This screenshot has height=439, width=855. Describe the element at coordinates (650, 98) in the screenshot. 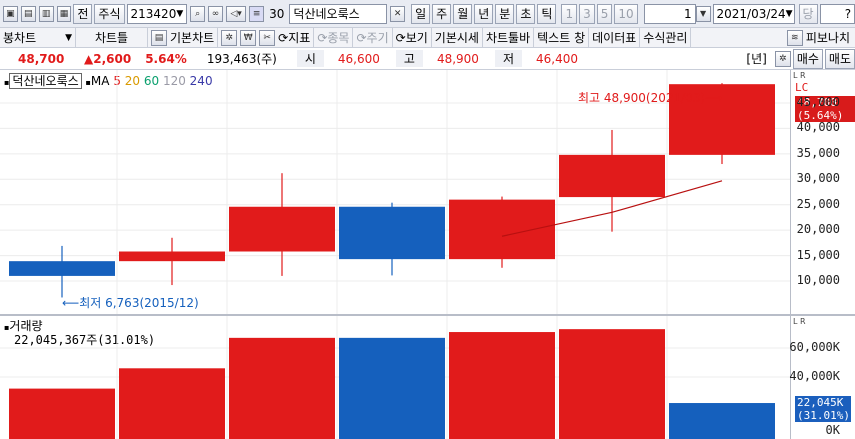

I see `high-annotation: 최고 48,900(2021/03)⟶` at that location.